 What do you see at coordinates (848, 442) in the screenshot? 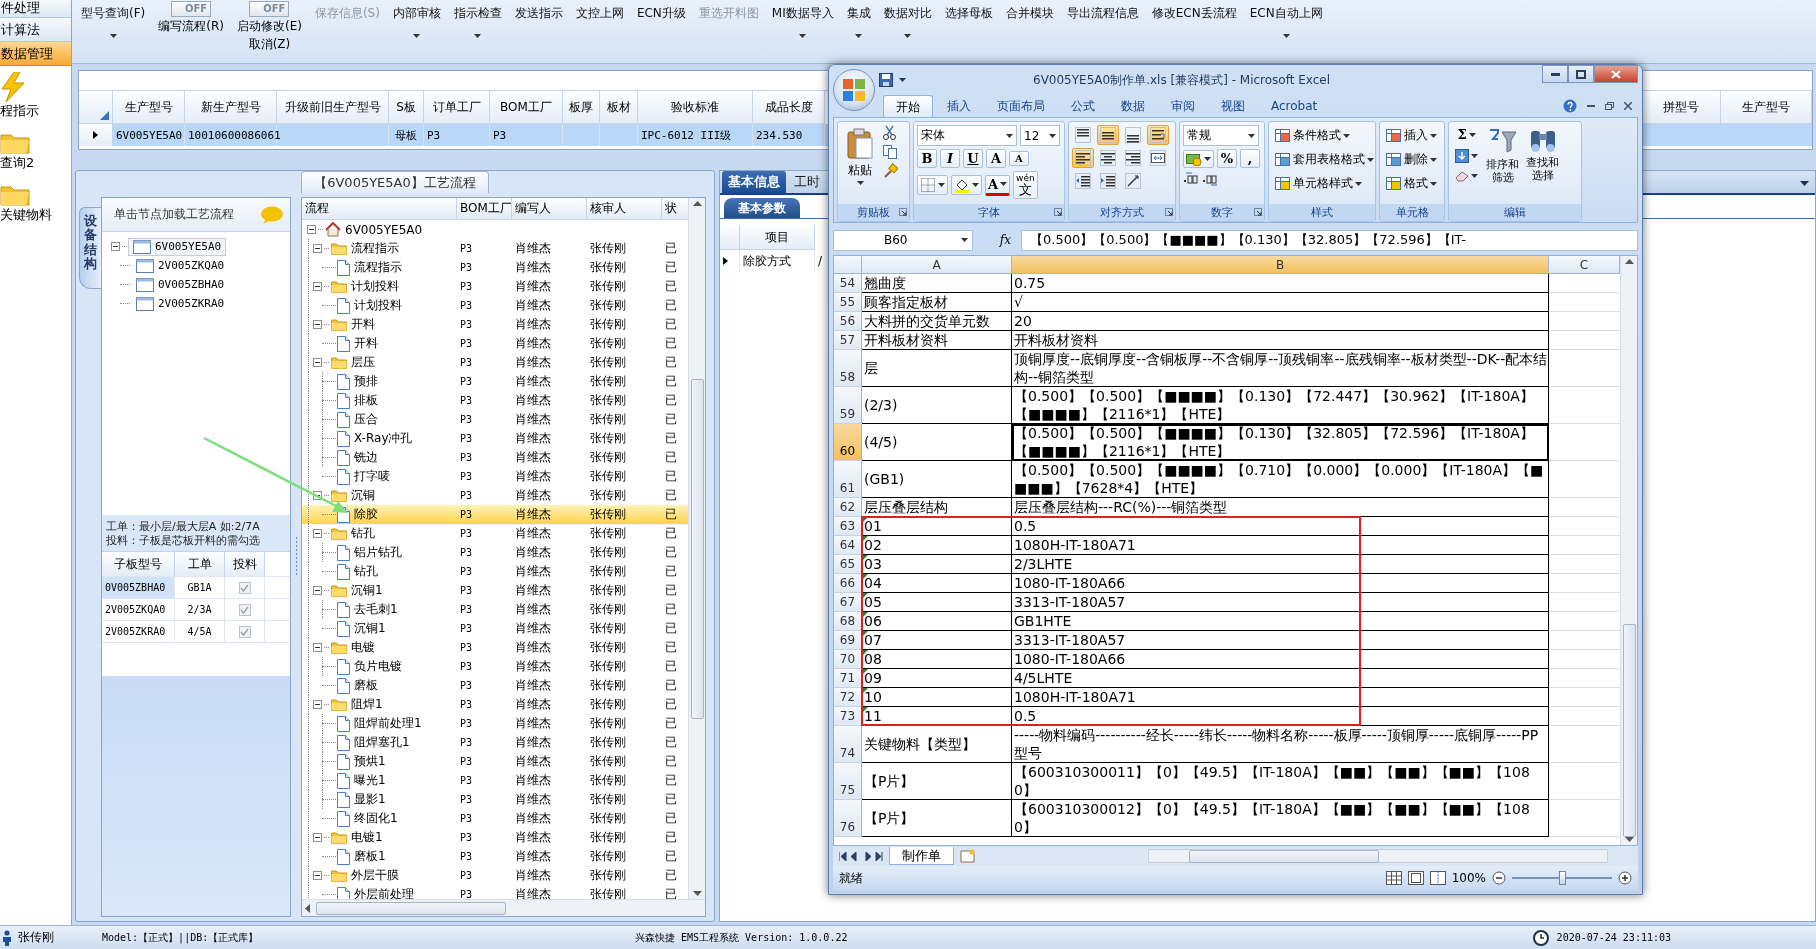
I see `row-header: 60` at bounding box center [848, 442].